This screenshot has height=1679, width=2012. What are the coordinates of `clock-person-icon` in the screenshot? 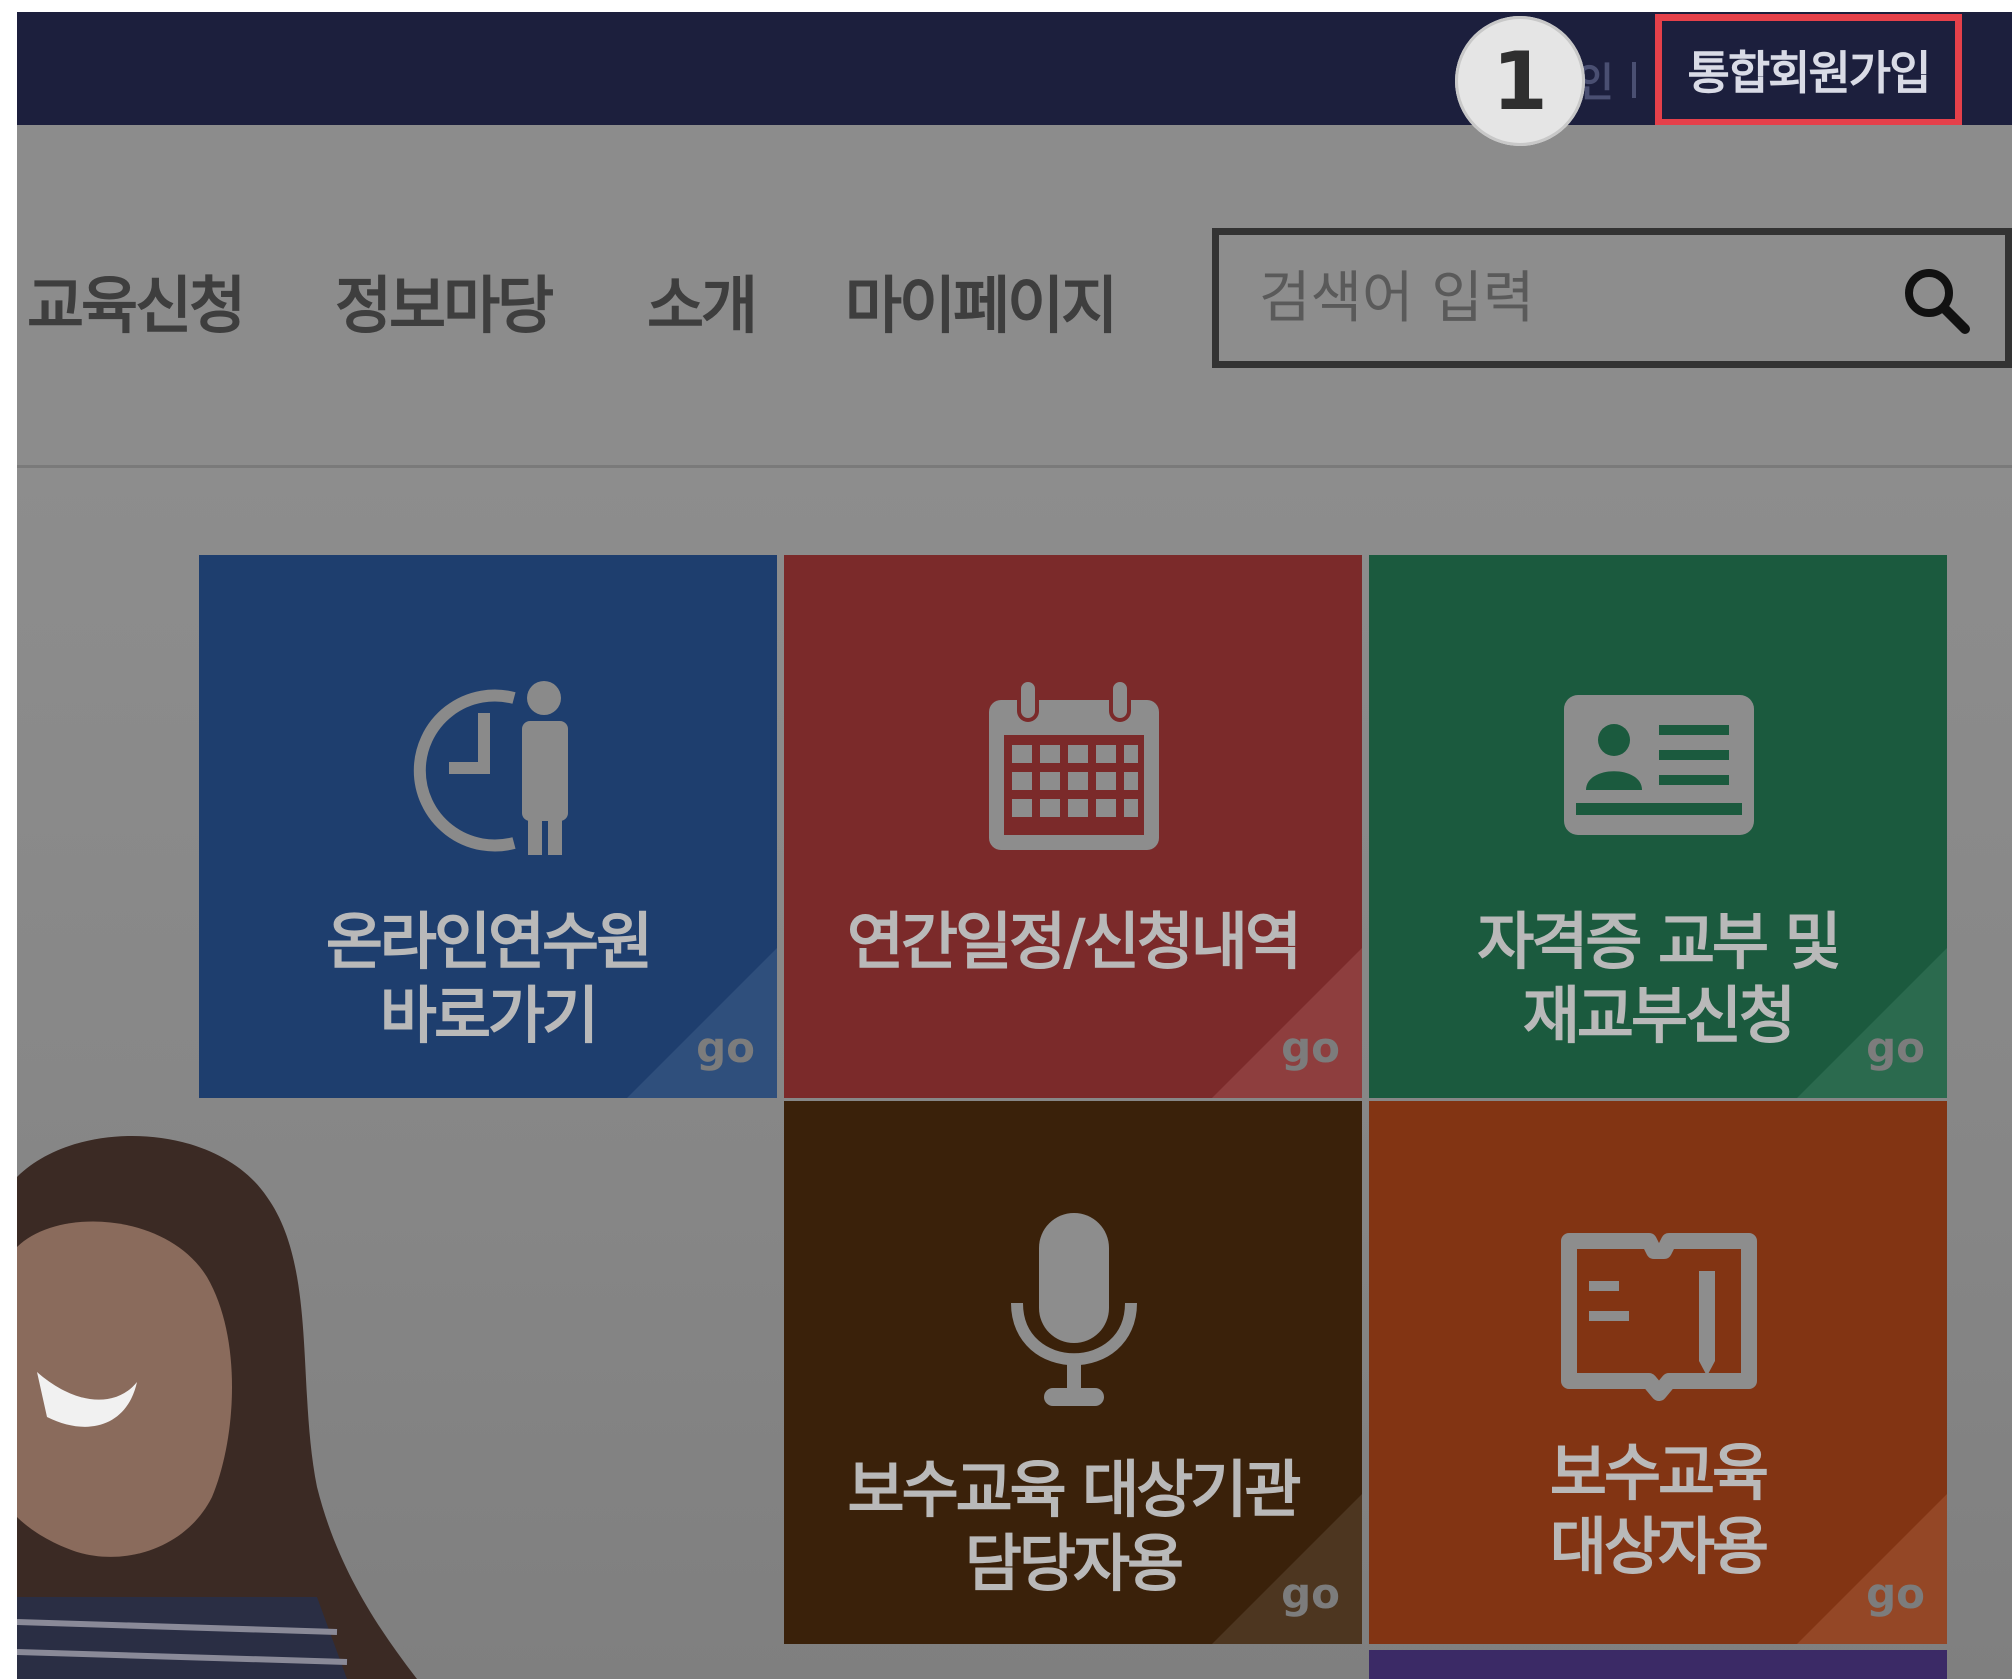 It's located at (490, 768).